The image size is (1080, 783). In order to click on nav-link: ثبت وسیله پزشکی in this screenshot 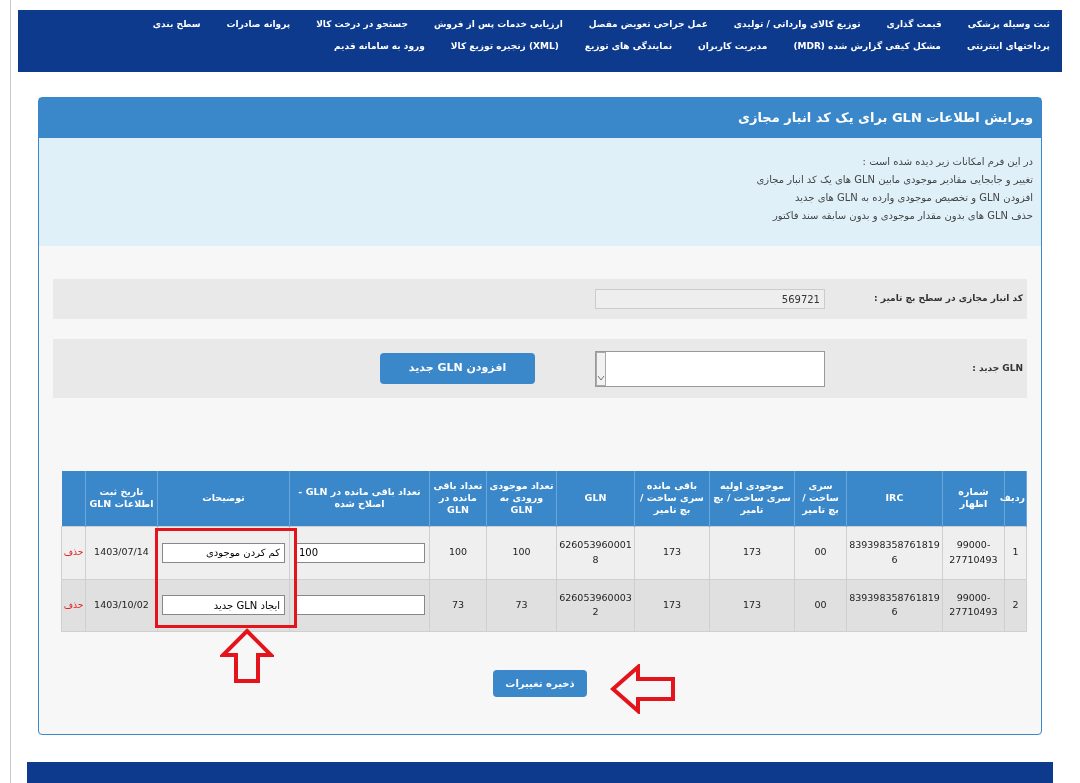, I will do `click(1008, 25)`.